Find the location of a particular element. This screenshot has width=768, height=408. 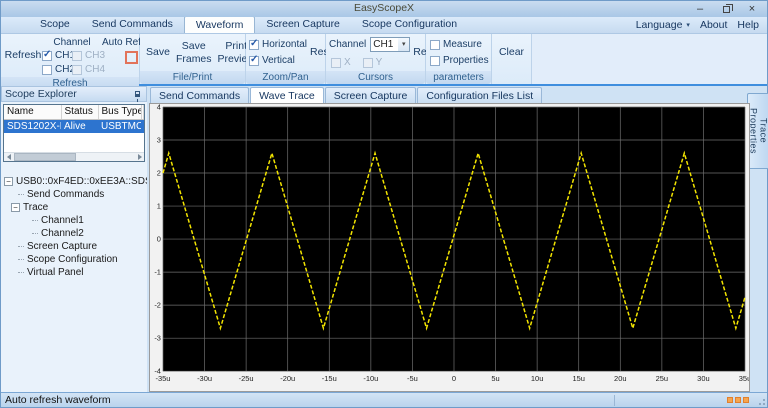

ch1-checkbox: CH1 is located at coordinates (58, 55).